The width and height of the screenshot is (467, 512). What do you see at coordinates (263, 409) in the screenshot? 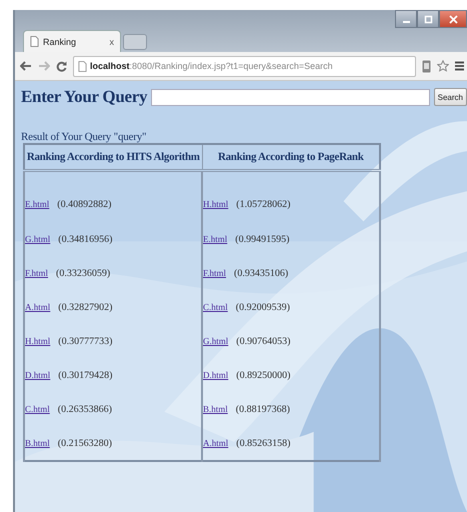
I see `rank-score: (0.88197368)` at bounding box center [263, 409].